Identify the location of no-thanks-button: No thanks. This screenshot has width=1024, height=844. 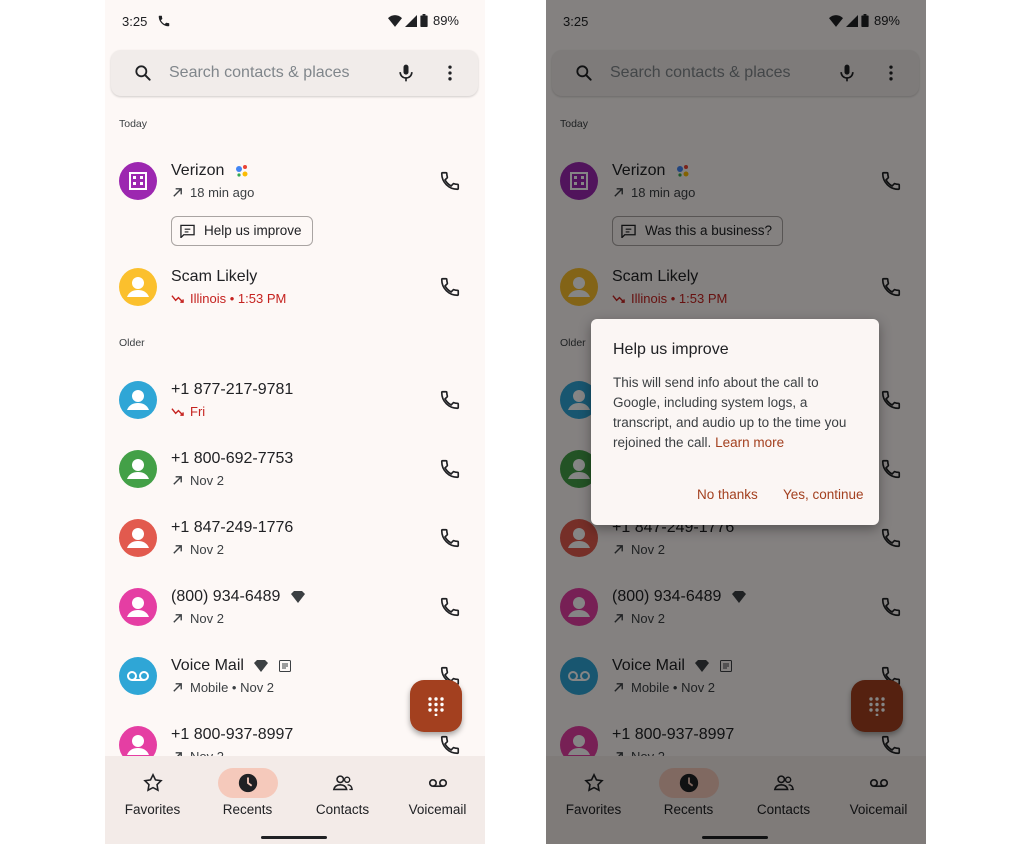
(727, 494).